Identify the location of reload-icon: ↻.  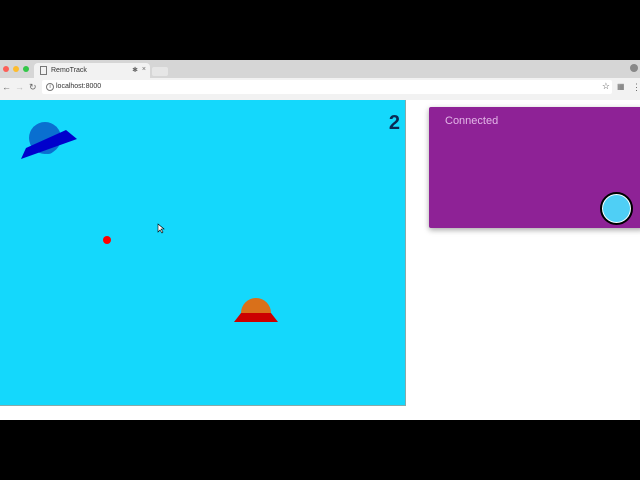
(33, 87).